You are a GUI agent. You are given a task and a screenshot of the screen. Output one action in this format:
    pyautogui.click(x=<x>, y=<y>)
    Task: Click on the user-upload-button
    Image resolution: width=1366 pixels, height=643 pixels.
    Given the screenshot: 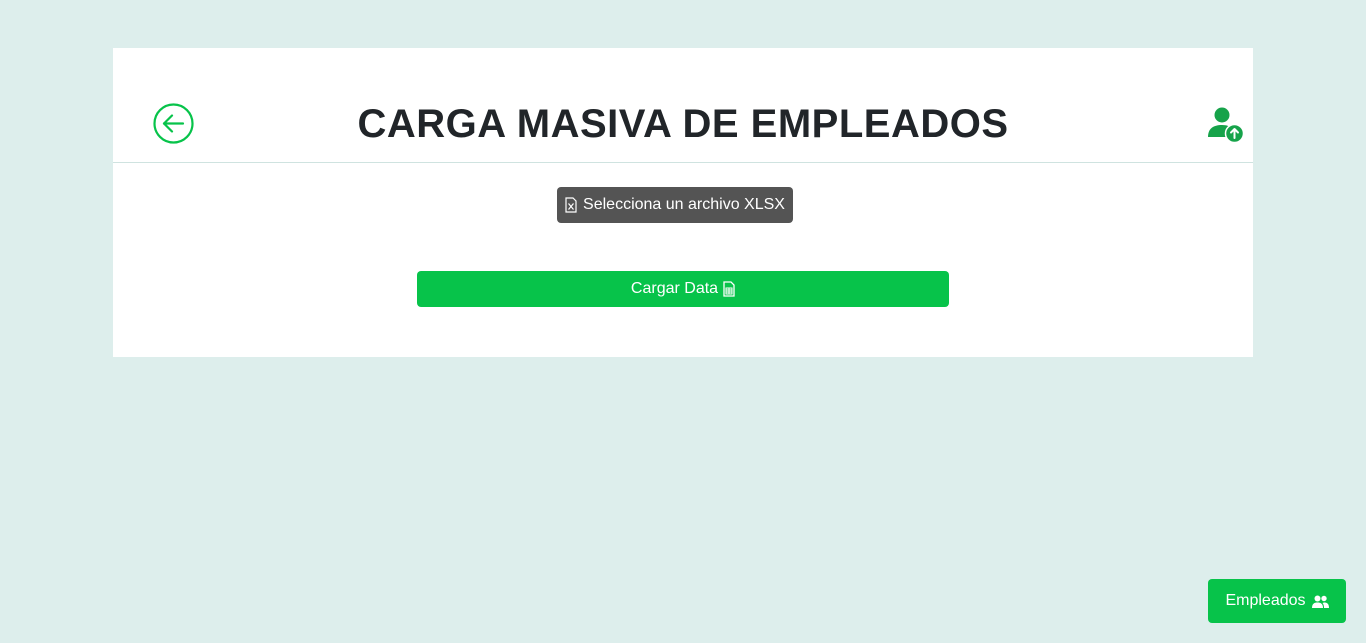 What is the action you would take?
    pyautogui.click(x=1226, y=125)
    